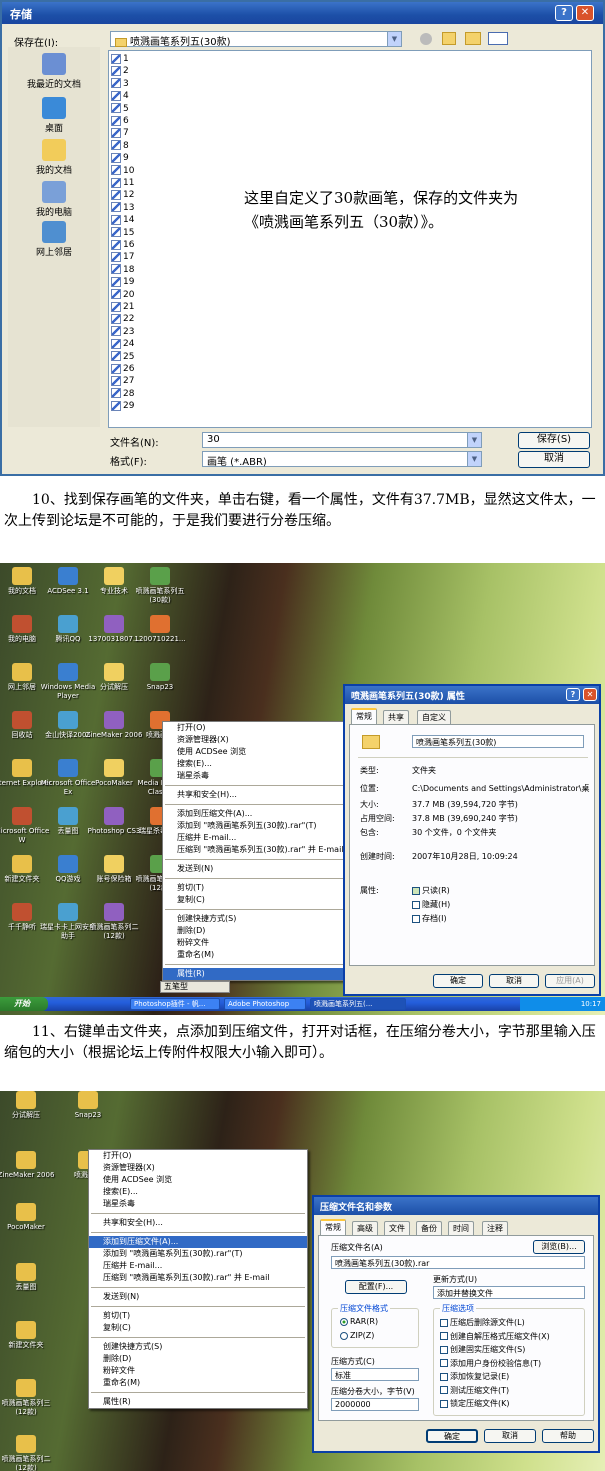 Image resolution: width=605 pixels, height=1471 pixels. I want to click on desktop-icon: 丢量图, so click(28, 1277).